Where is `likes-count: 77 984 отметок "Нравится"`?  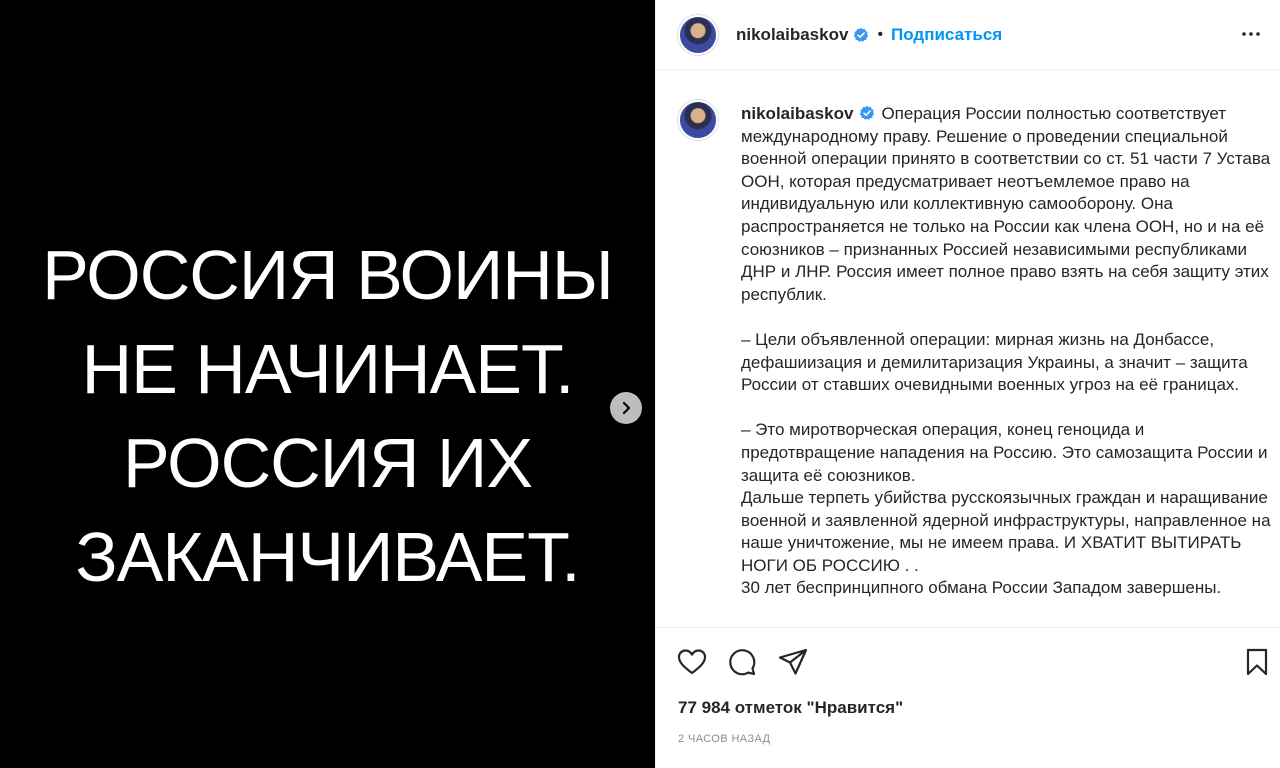
likes-count: 77 984 отметок "Нравится" is located at coordinates (790, 708).